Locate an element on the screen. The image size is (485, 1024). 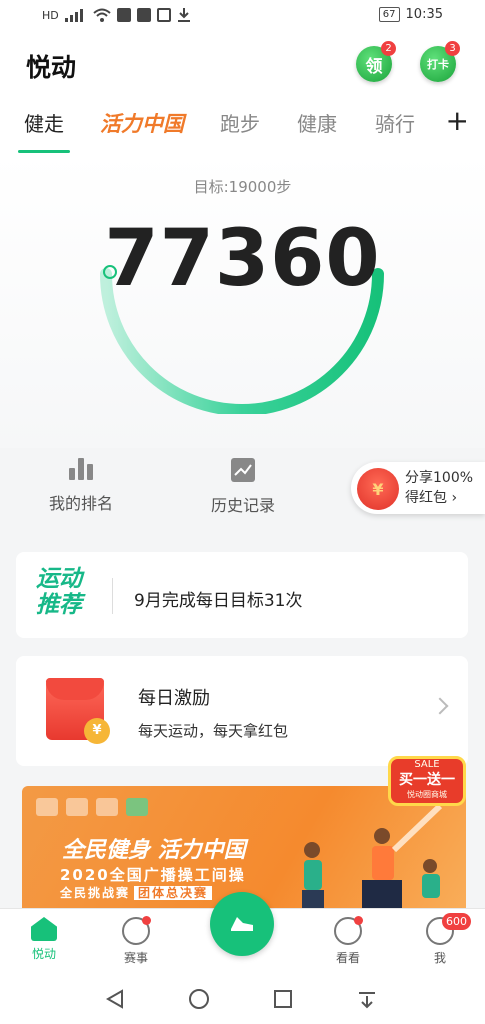
share-red-packet-button: ¥ 分享100% 得红包 › is located at coordinates (418, 488).